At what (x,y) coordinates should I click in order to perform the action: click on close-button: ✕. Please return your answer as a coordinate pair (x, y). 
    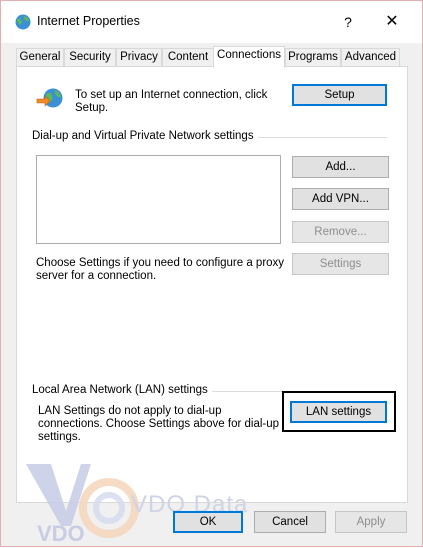
    Looking at the image, I should click on (392, 22).